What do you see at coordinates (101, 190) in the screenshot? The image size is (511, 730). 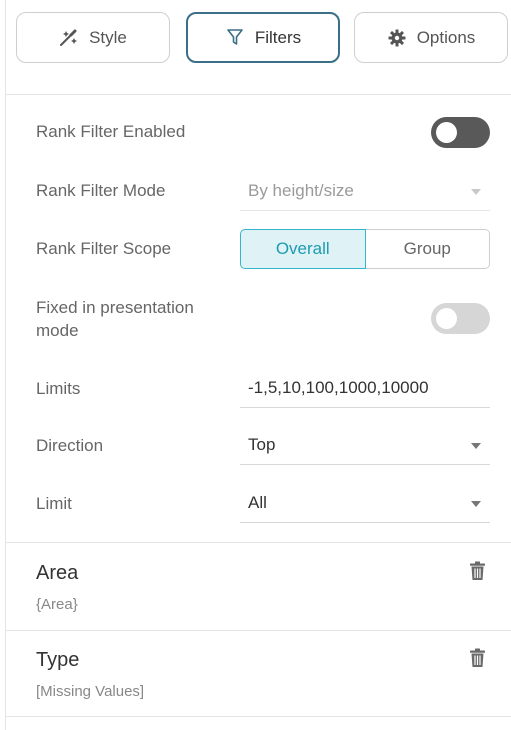 I see `rank-filter-mode-label: Rank Filter Mode` at bounding box center [101, 190].